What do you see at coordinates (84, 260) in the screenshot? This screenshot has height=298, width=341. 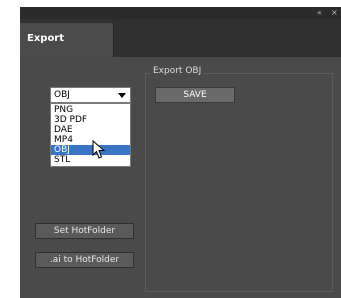 I see `ai-to-hotfolder-button: .ai to HotFolder` at bounding box center [84, 260].